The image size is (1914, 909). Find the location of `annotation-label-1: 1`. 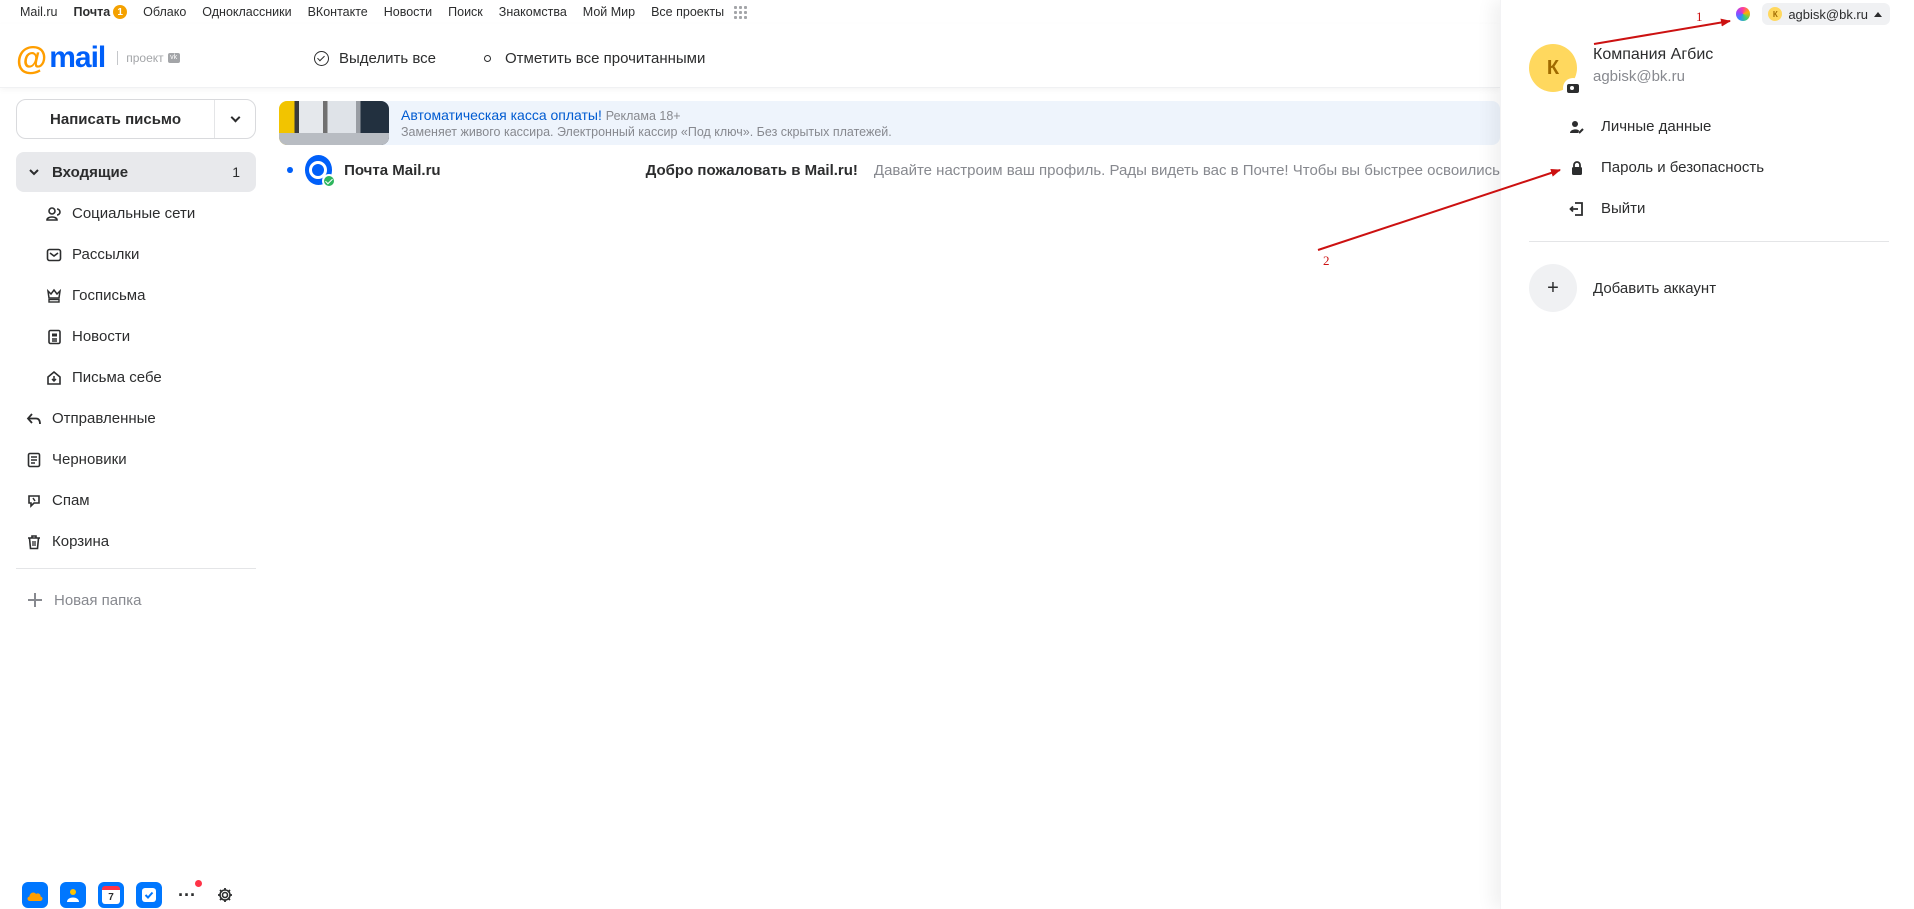

annotation-label-1: 1 is located at coordinates (1699, 16).